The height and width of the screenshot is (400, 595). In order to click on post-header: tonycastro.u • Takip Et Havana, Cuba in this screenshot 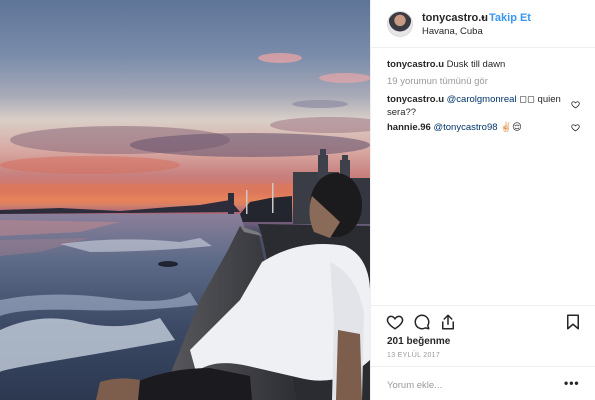, I will do `click(483, 24)`.